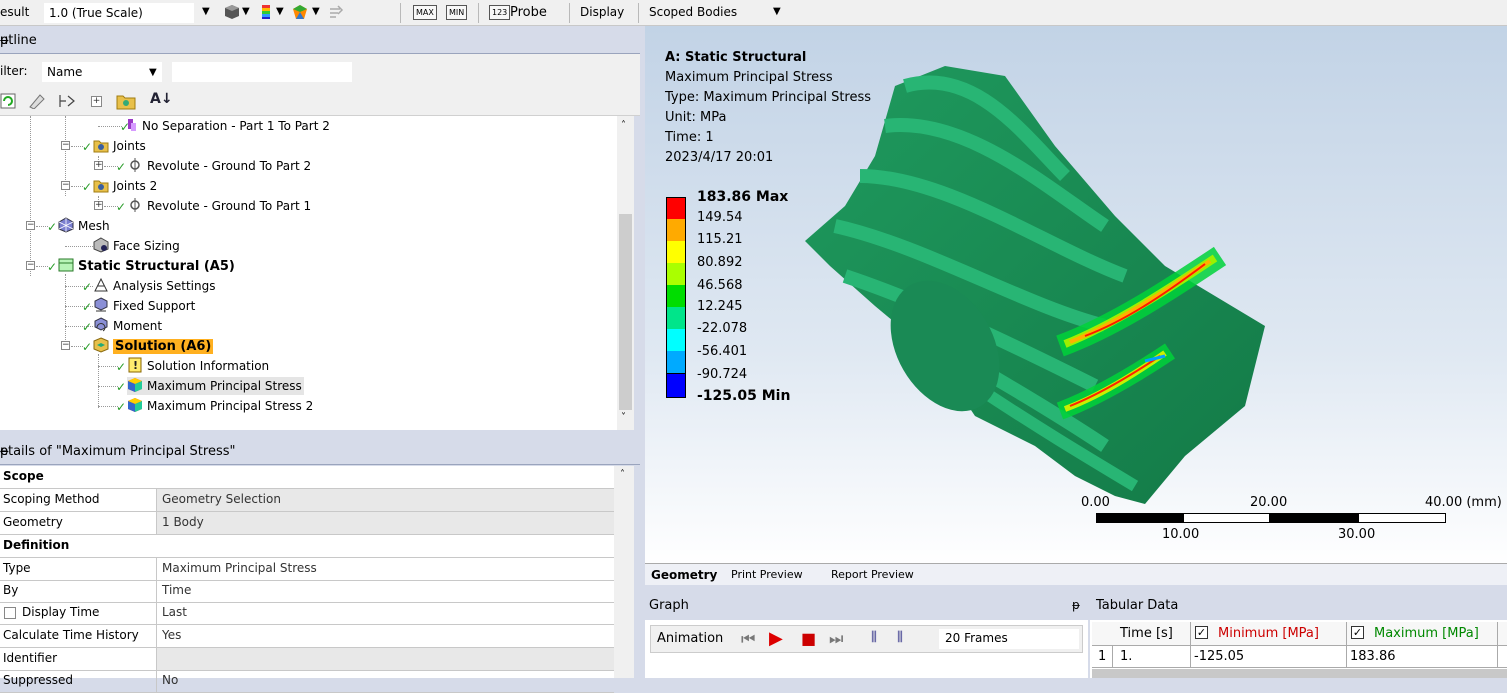 The height and width of the screenshot is (693, 1507). I want to click on joints-folder-icon, so click(101, 146).